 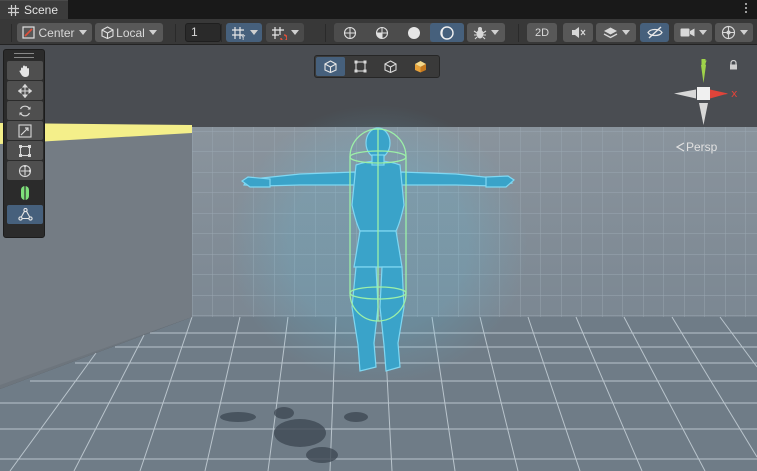 I want to click on projection-label: Persp, so click(x=702, y=147).